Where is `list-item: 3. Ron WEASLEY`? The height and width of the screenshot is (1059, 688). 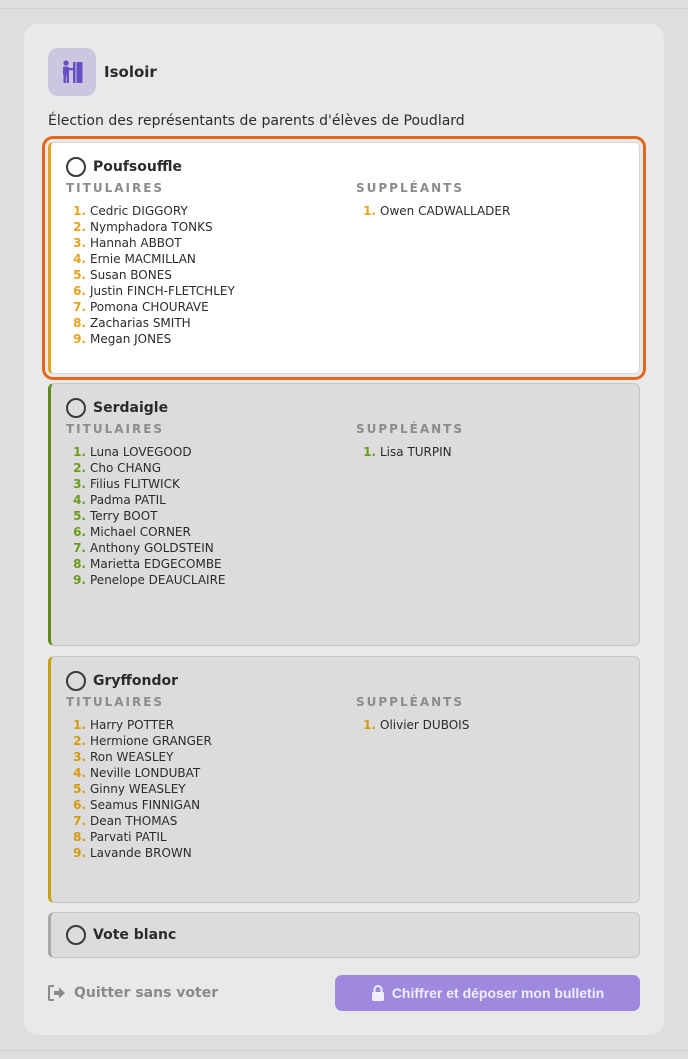 list-item: 3. Ron WEASLEY is located at coordinates (123, 757).